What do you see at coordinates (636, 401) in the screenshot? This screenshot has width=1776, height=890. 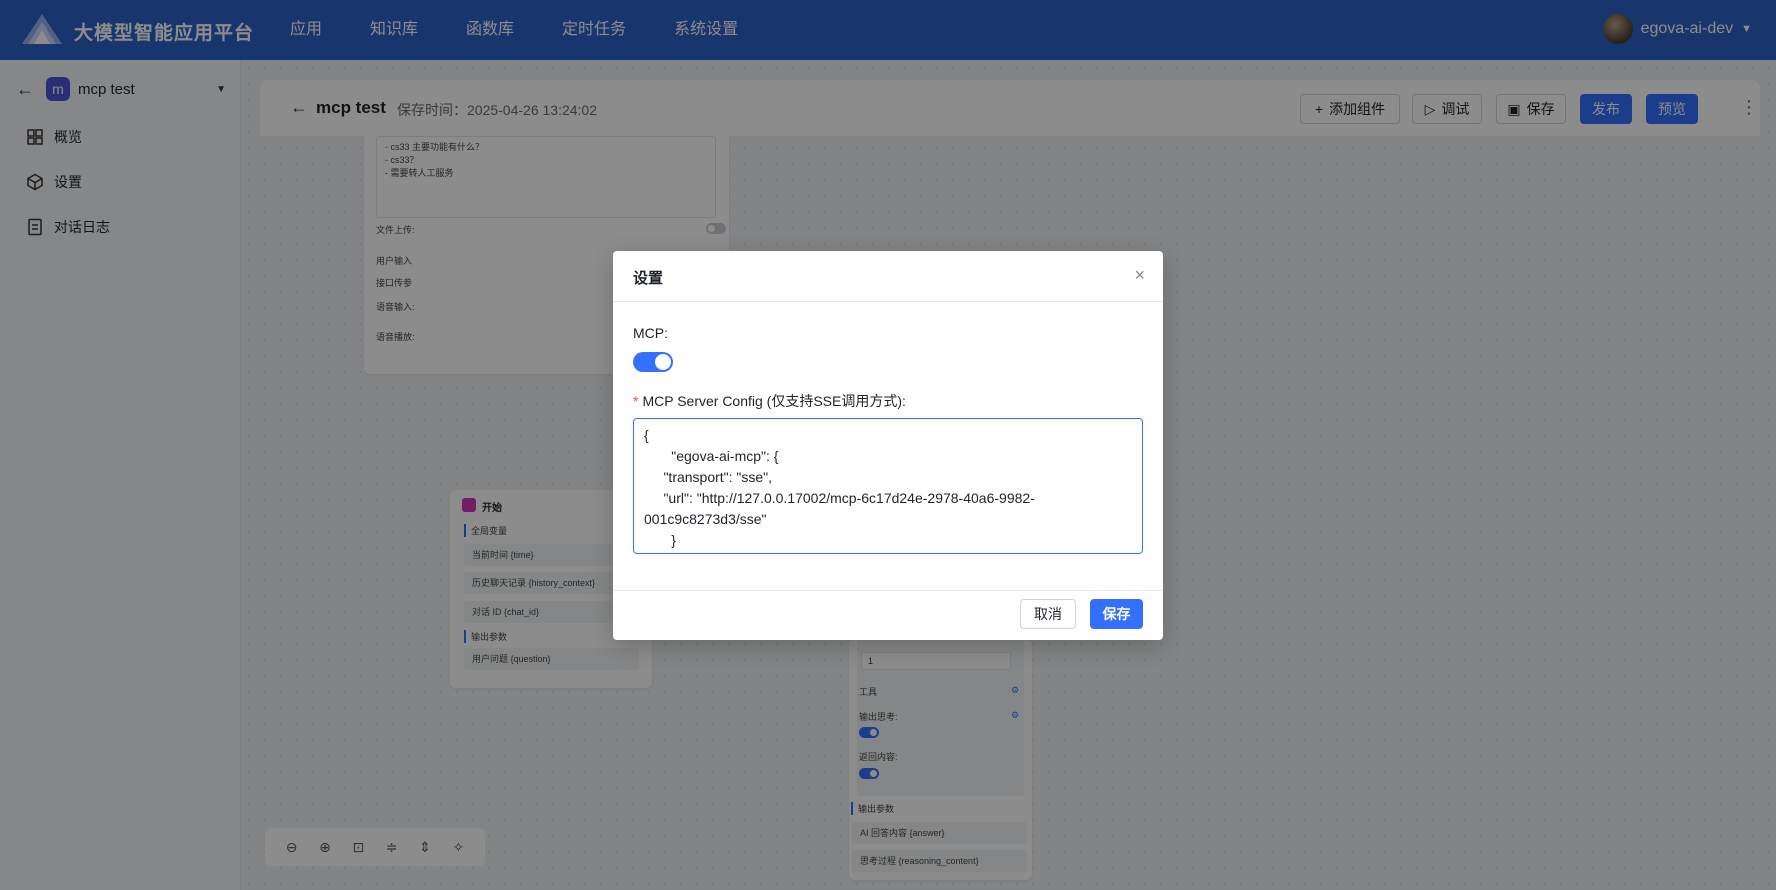 I see `required-asterisk: *` at bounding box center [636, 401].